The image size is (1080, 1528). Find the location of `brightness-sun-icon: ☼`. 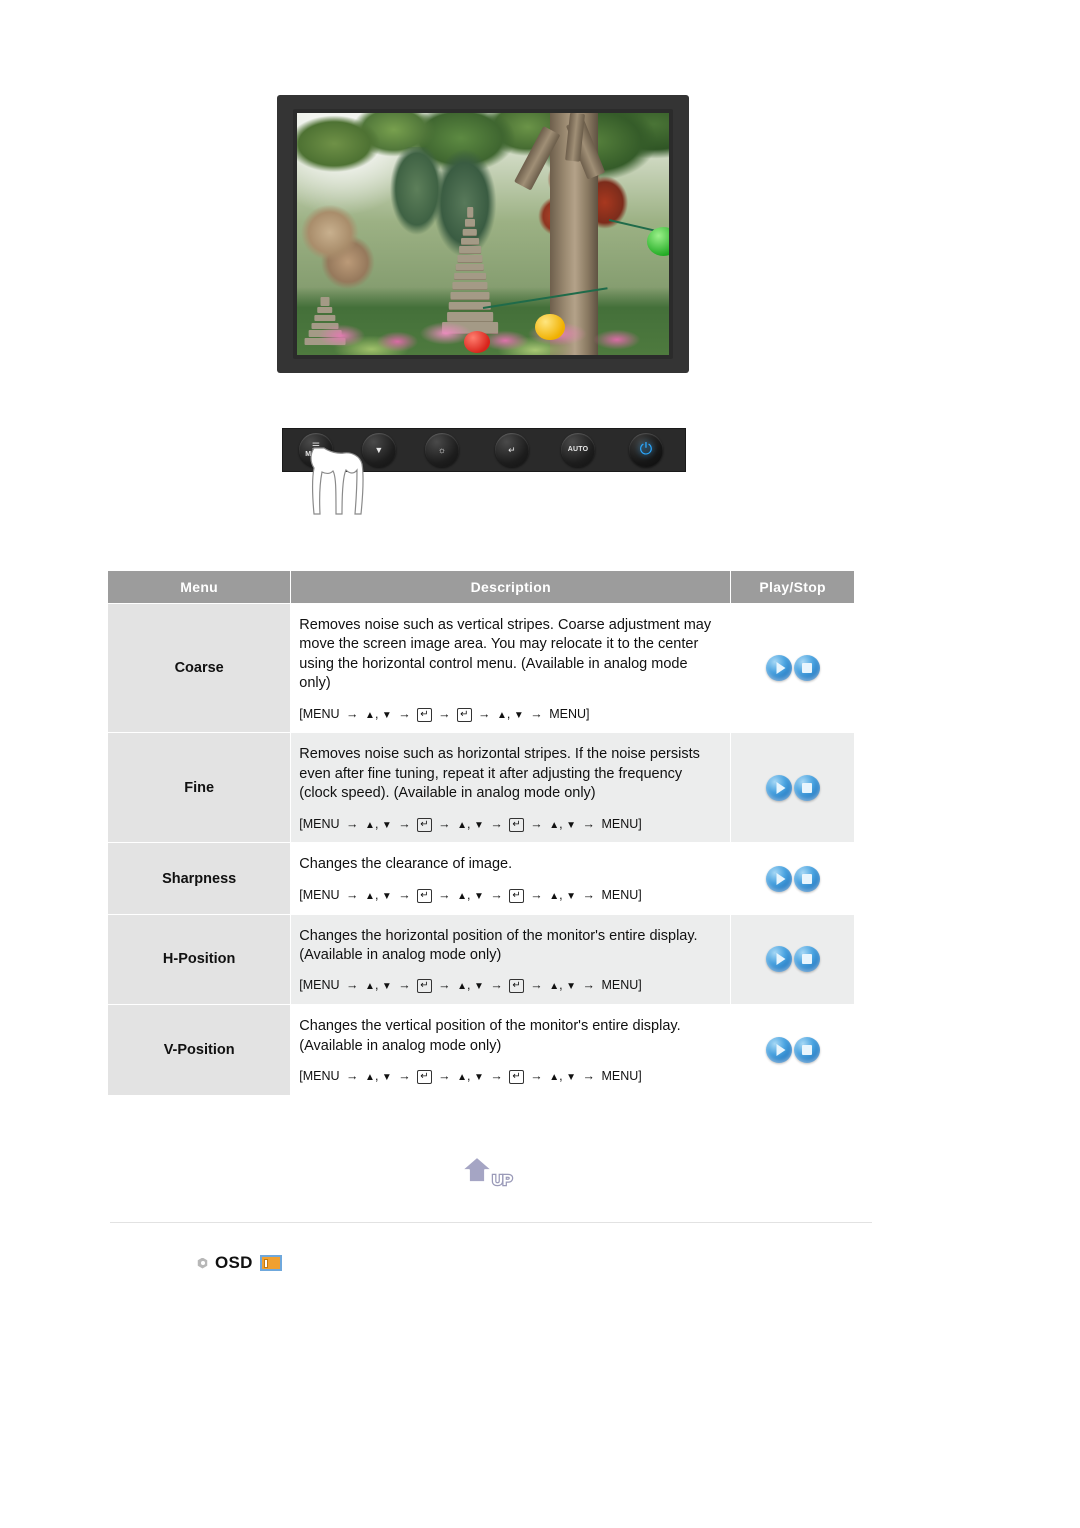

brightness-sun-icon: ☼ is located at coordinates (442, 449).